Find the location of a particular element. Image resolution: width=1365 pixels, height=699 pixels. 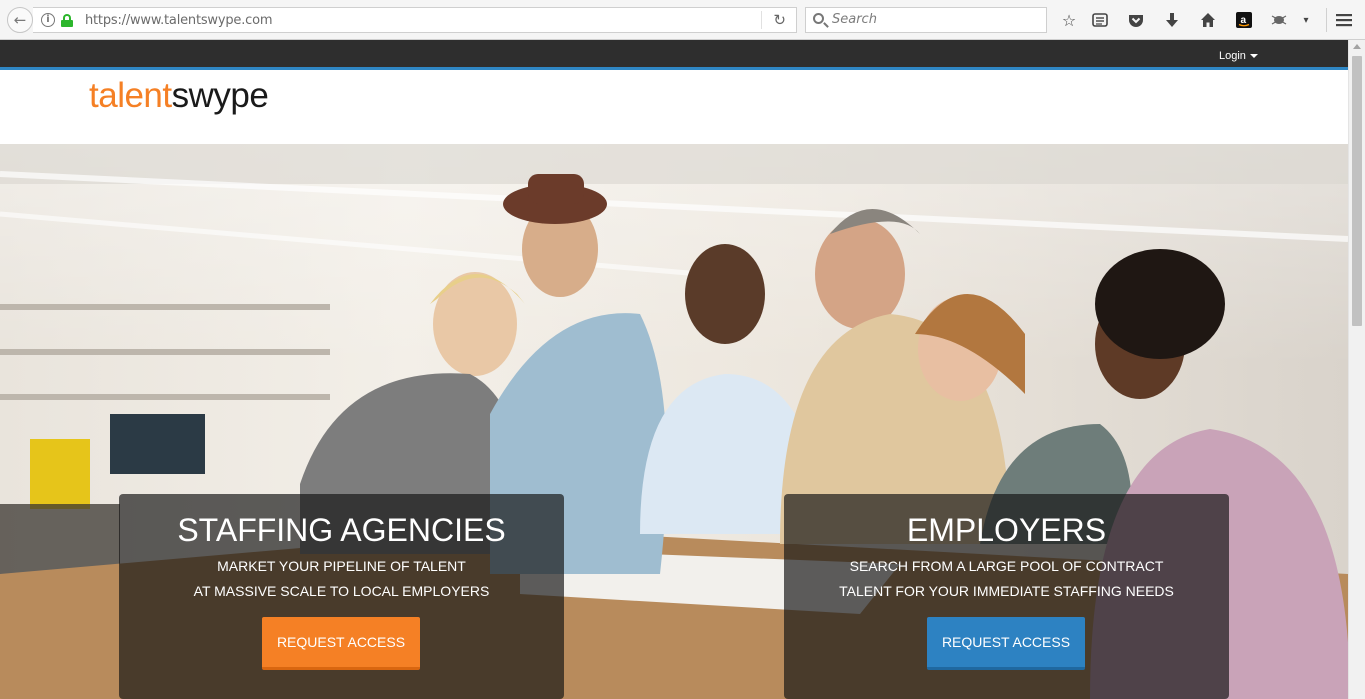

browser-toolbar: ← i https://www.talentswype.com ↻ ☆ a ▾ is located at coordinates (682, 20).